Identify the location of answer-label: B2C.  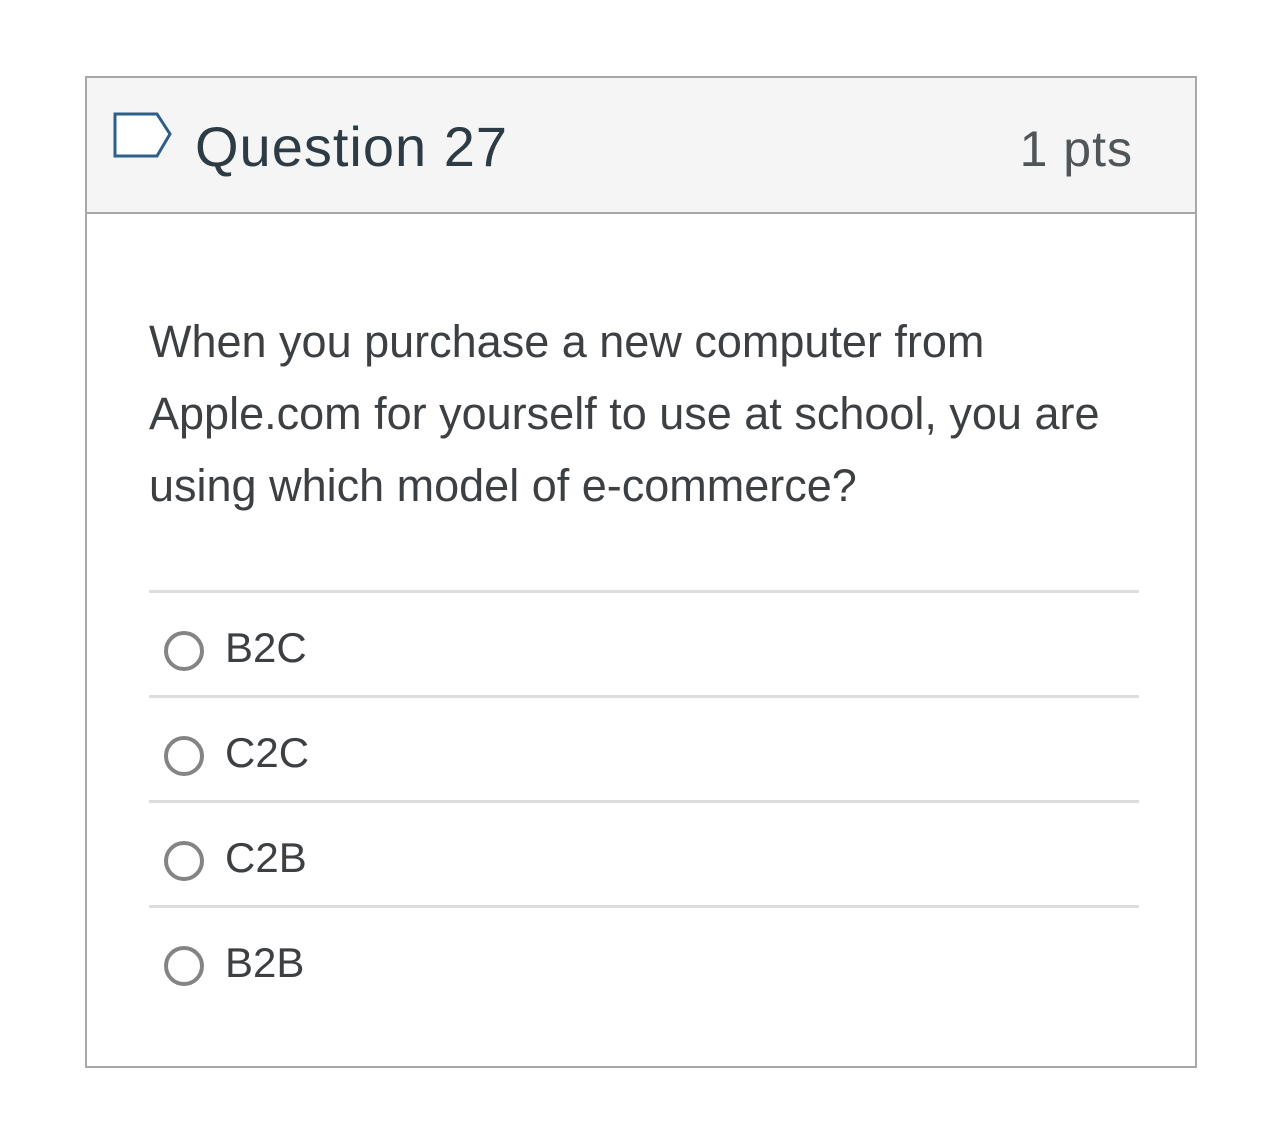
(266, 648).